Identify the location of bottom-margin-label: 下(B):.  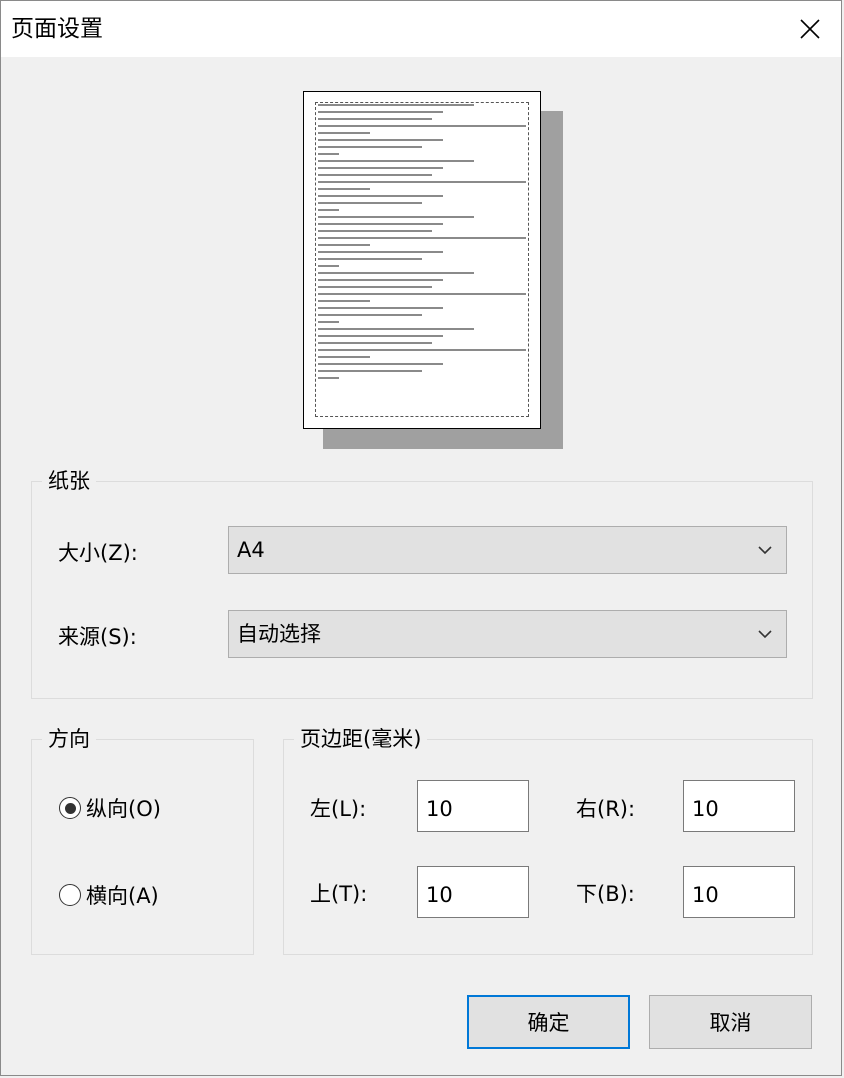
(605, 894).